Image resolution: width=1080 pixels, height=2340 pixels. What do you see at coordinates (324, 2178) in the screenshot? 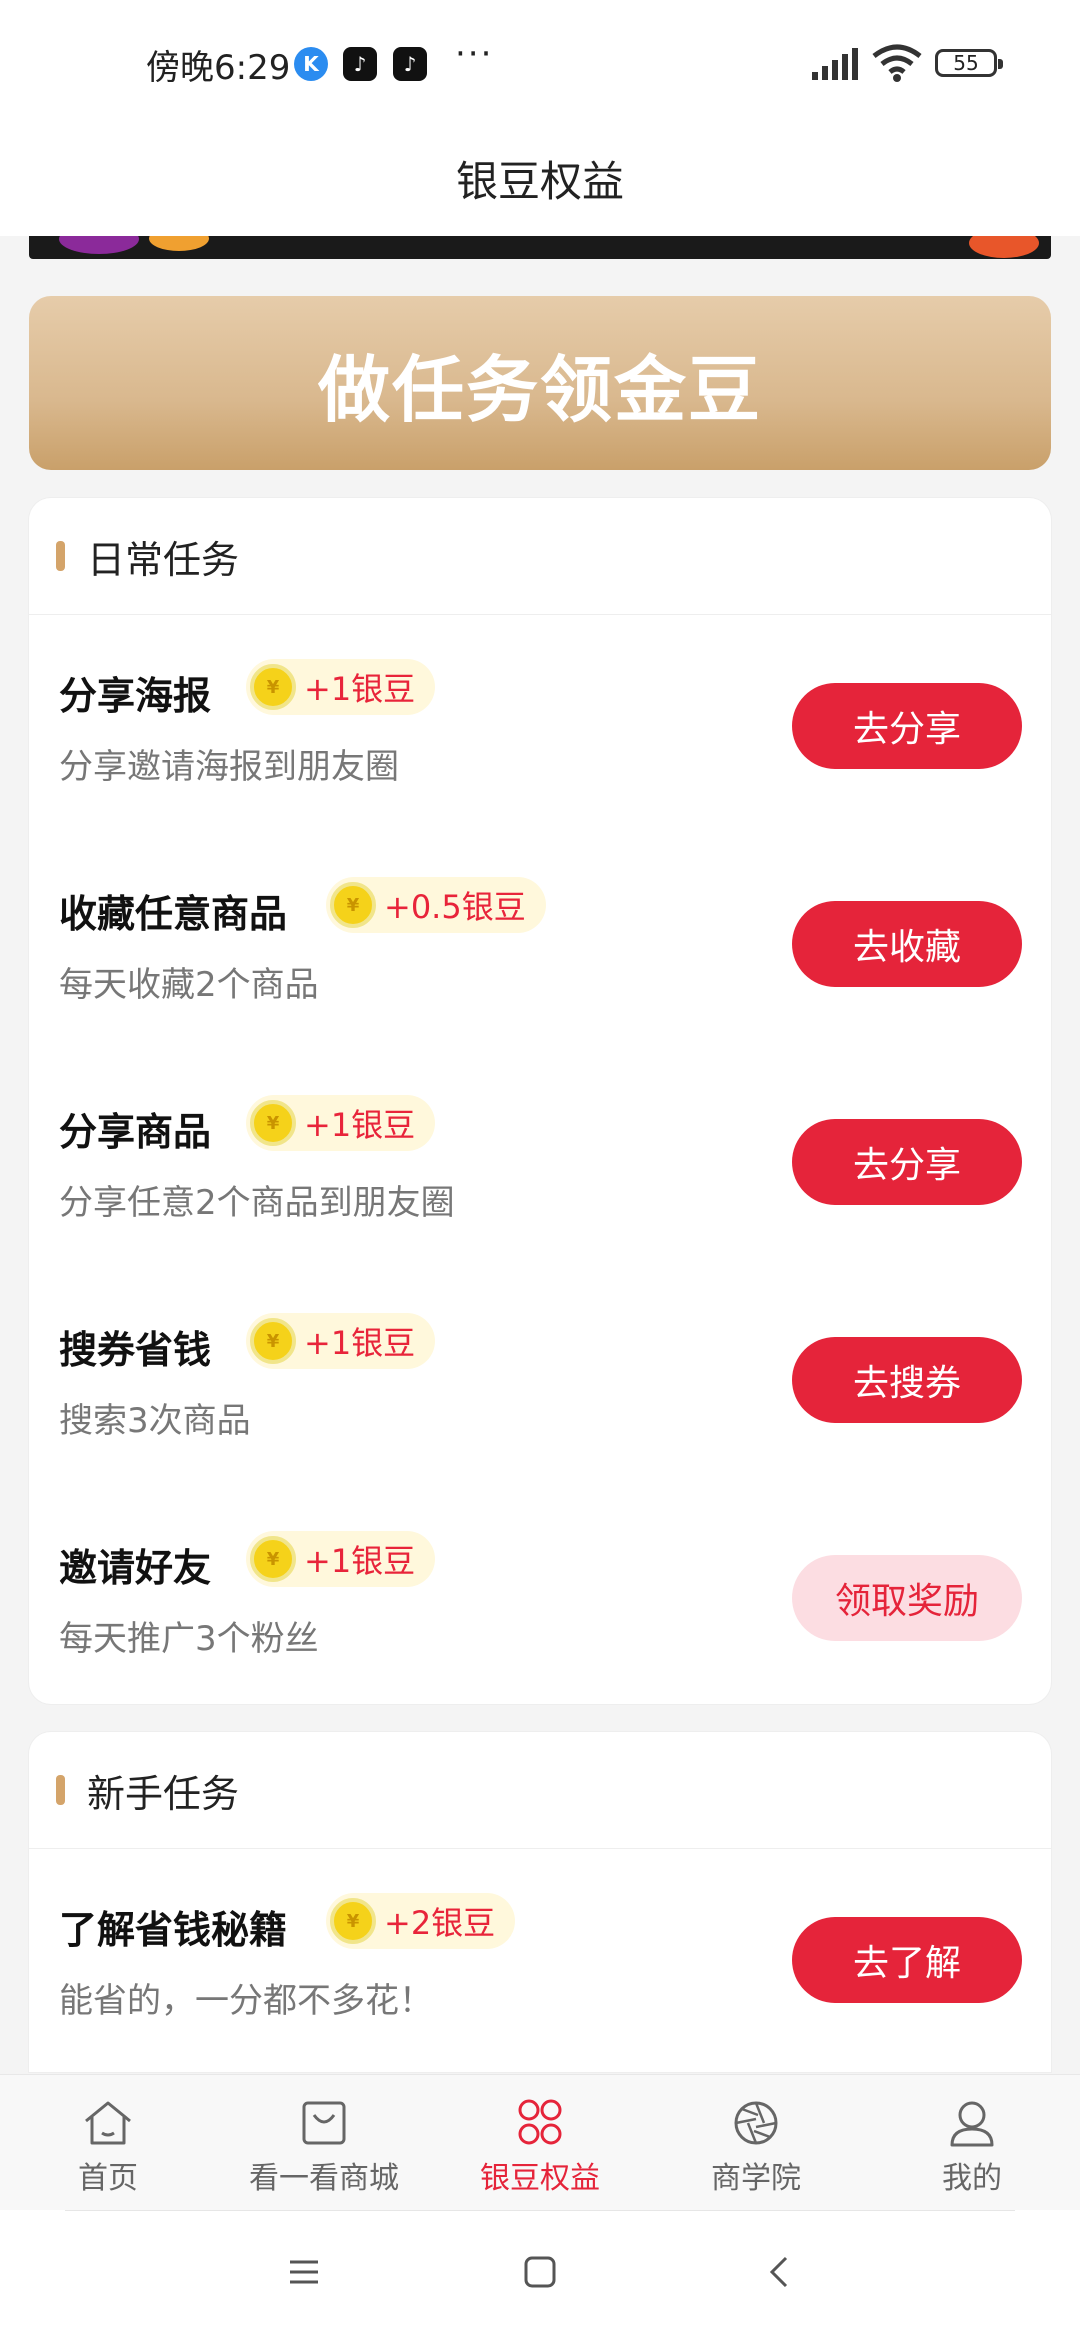
I see `tab-label: 看一看商城` at bounding box center [324, 2178].